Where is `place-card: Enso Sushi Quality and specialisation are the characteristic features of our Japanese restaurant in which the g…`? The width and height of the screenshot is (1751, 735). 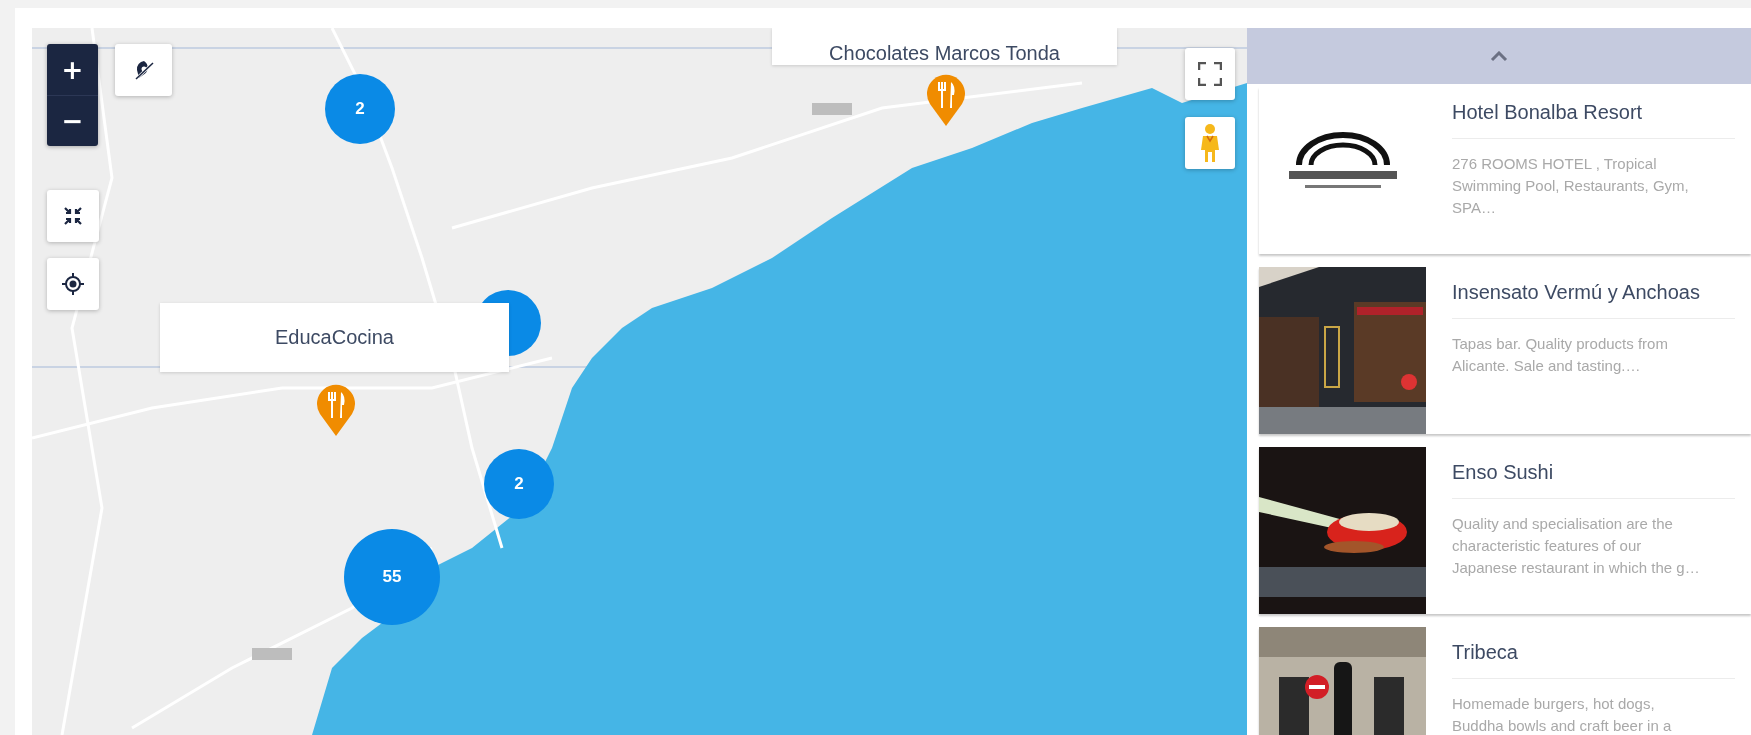 place-card: Enso Sushi Quality and specialisation are the characteristic features of our Japanese restaurant in which the g… is located at coordinates (1505, 530).